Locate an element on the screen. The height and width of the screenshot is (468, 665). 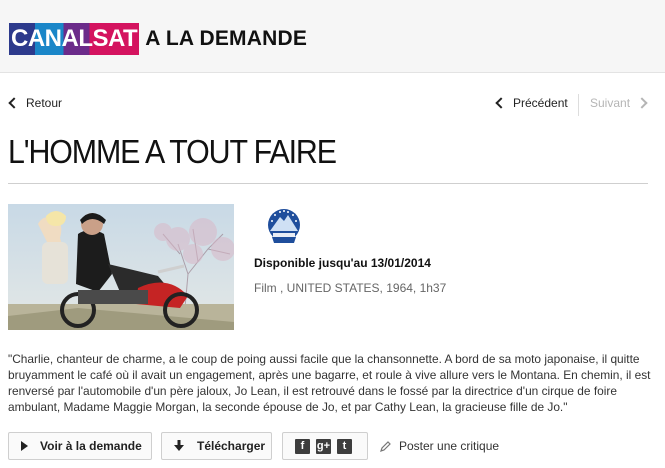
download-icon is located at coordinates (179, 445).